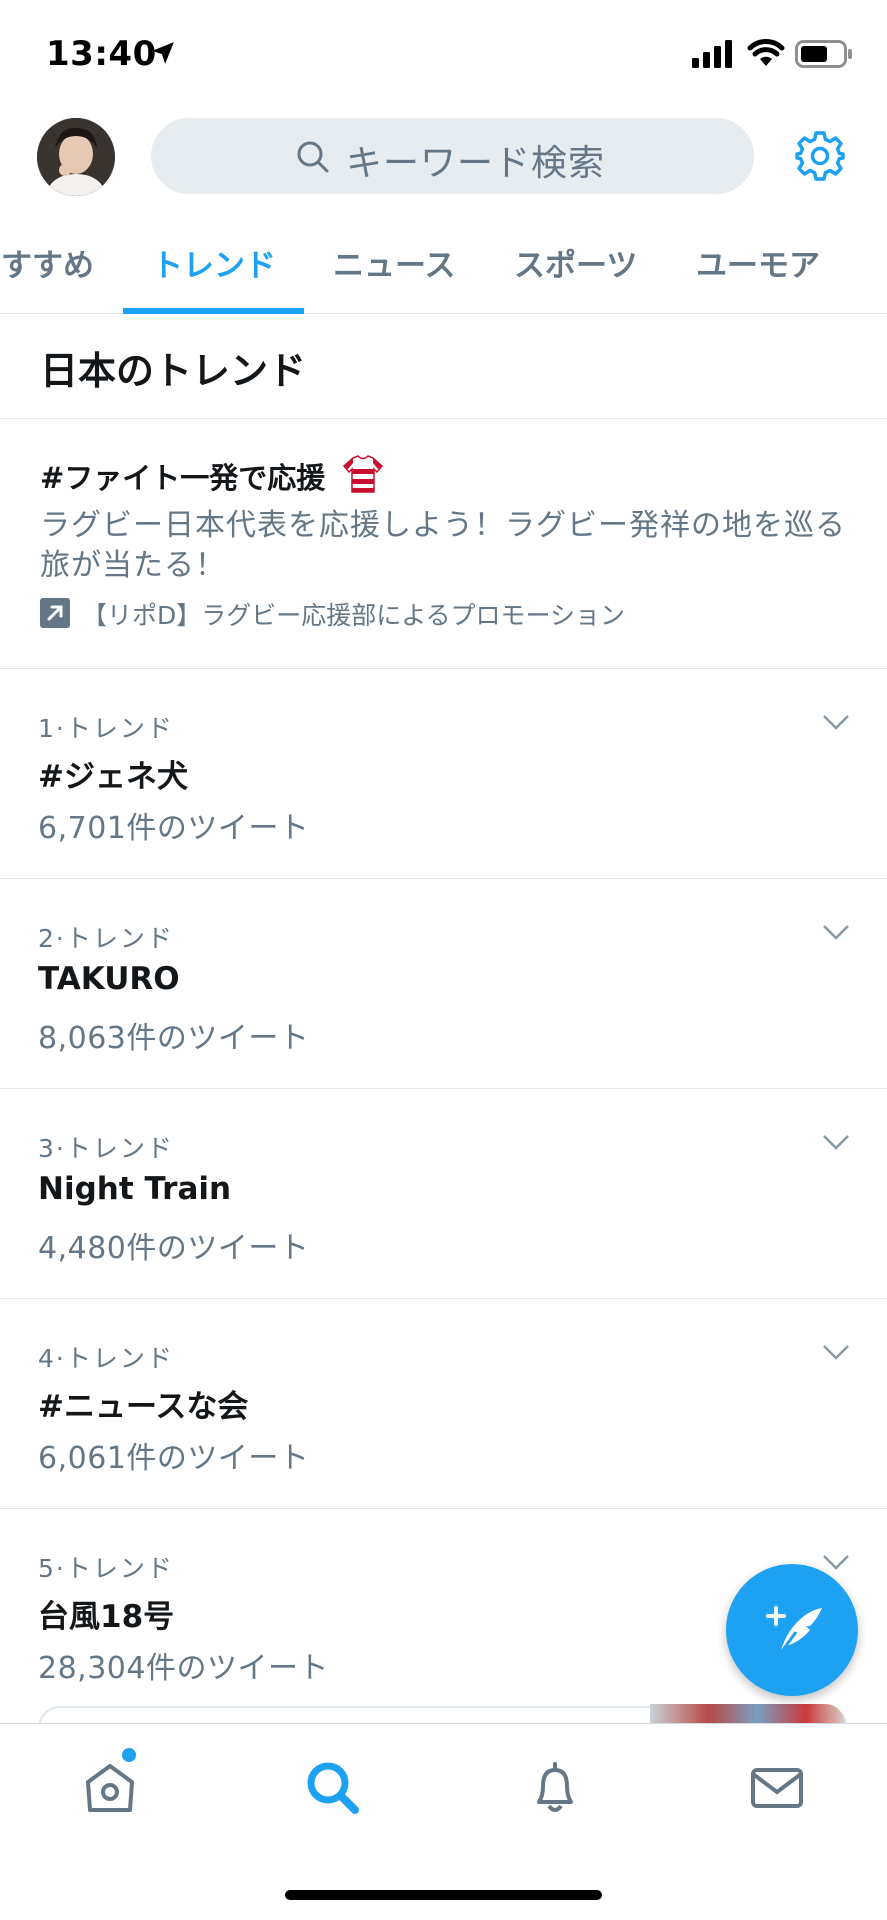 This screenshot has height=1920, width=887. I want to click on trend-item: 1·トレンド #ジェネ犬 6,701件のツイート, so click(443, 774).